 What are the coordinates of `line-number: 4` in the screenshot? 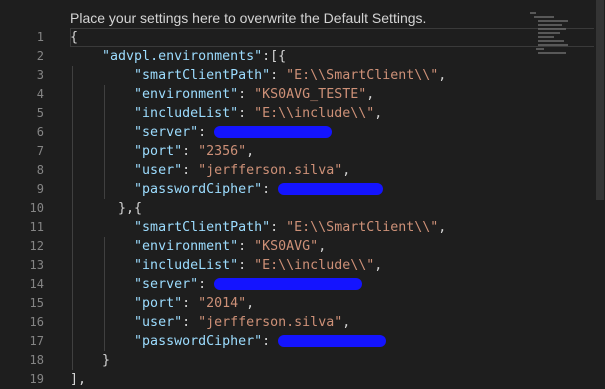 It's located at (40, 94).